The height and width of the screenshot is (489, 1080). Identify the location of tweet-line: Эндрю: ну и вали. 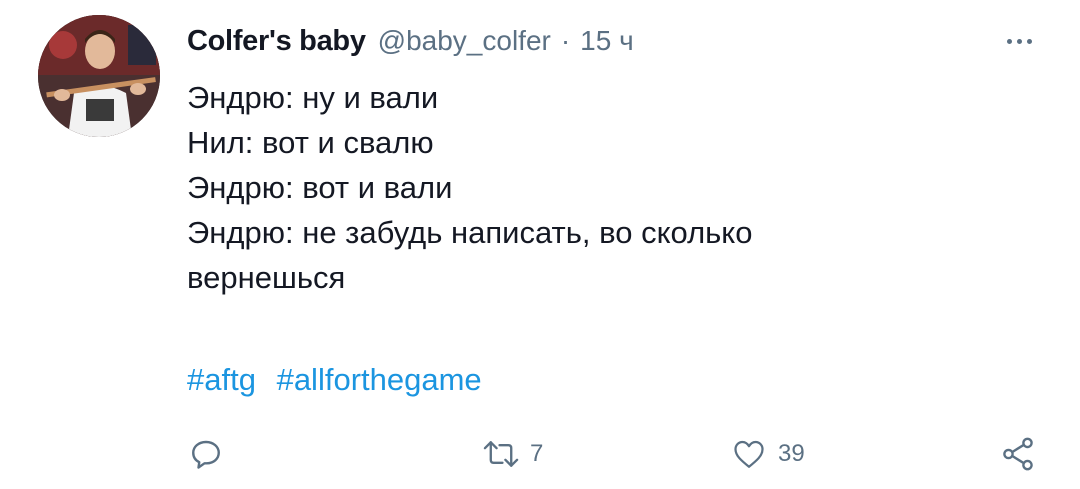
(313, 97).